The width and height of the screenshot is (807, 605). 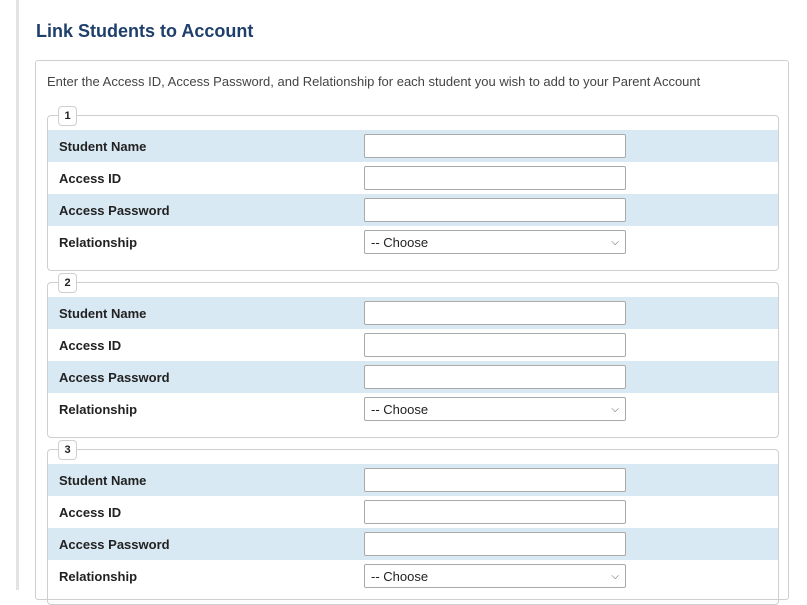 I want to click on page-title: Link Students to Account, so click(x=145, y=31).